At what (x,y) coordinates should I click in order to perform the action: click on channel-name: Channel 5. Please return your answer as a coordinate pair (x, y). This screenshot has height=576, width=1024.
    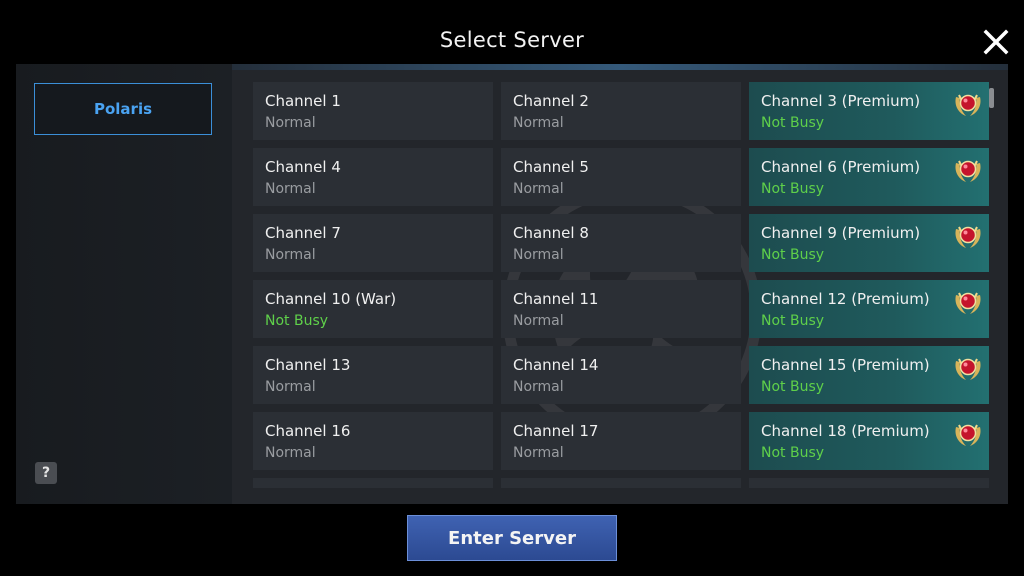
    Looking at the image, I should click on (551, 167).